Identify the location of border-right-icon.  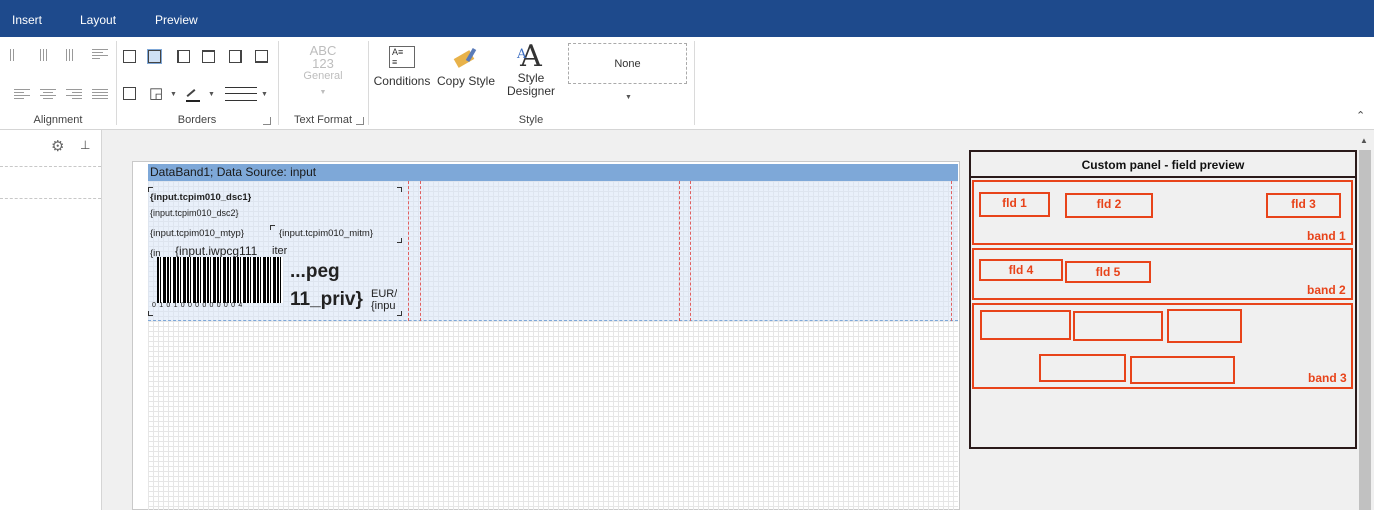
(235, 56).